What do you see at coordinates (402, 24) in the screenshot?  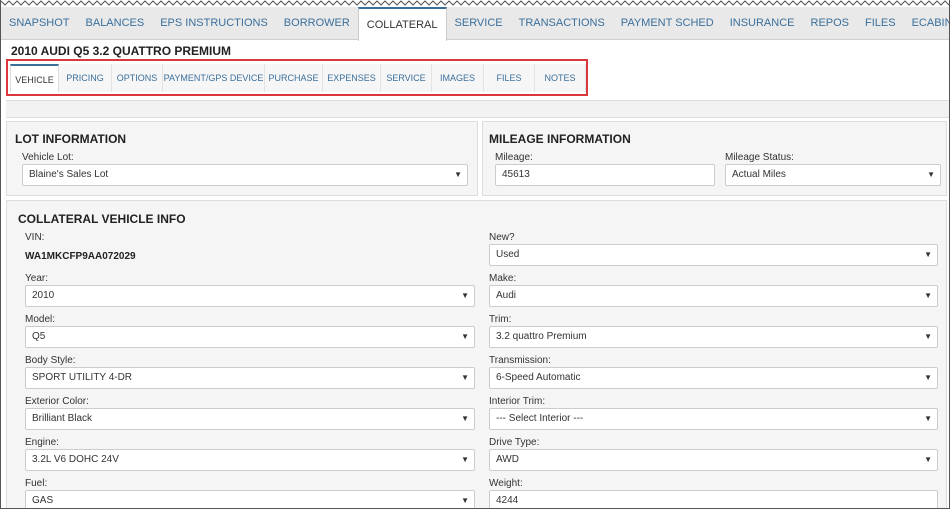 I see `tab-collateral: COLLATERAL` at bounding box center [402, 24].